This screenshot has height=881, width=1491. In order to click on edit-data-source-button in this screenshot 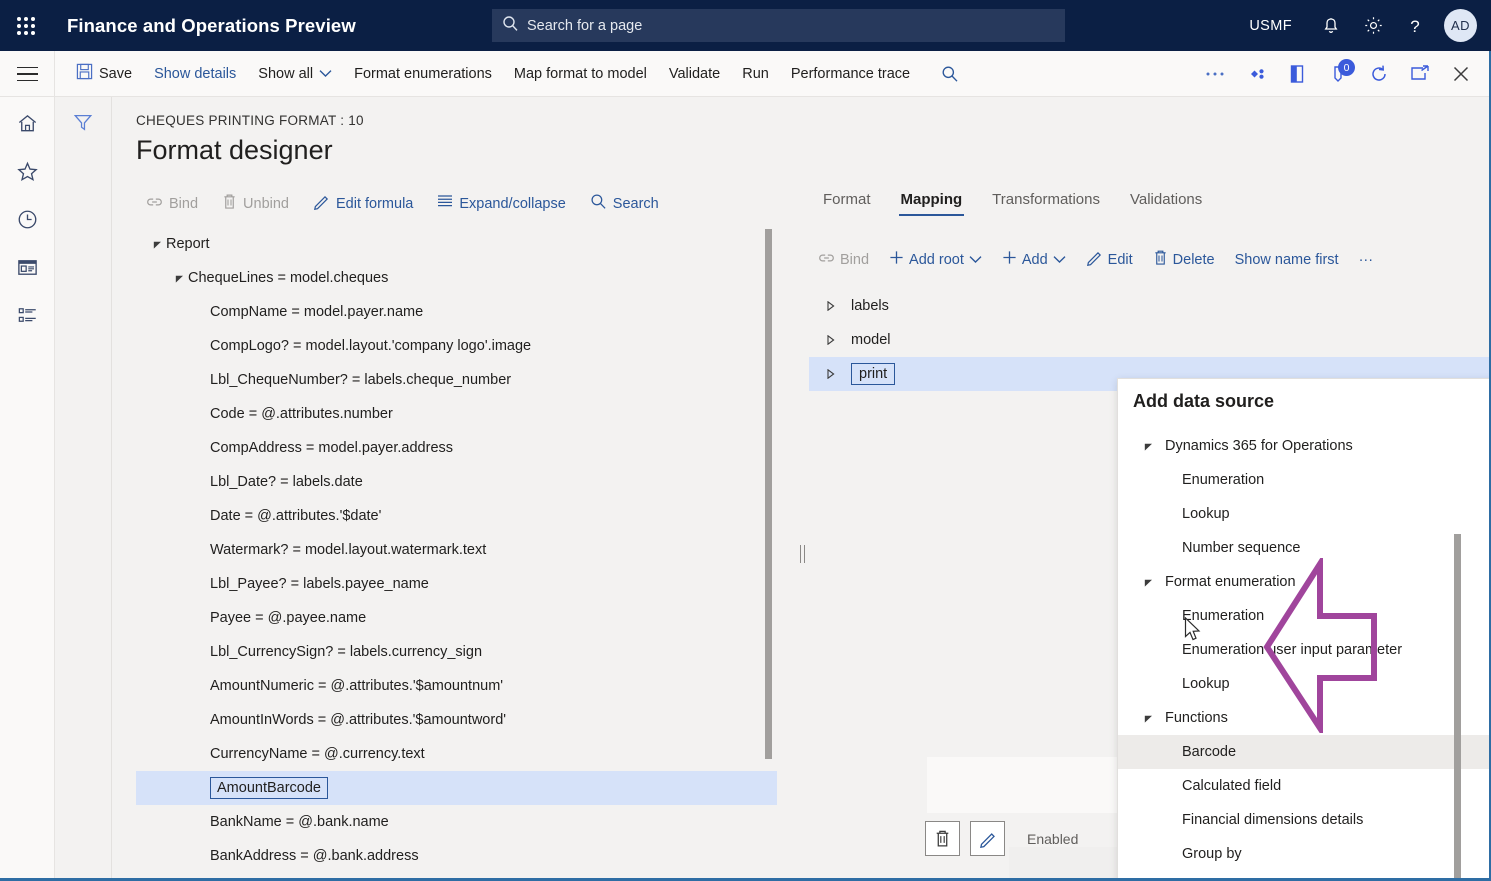, I will do `click(987, 838)`.